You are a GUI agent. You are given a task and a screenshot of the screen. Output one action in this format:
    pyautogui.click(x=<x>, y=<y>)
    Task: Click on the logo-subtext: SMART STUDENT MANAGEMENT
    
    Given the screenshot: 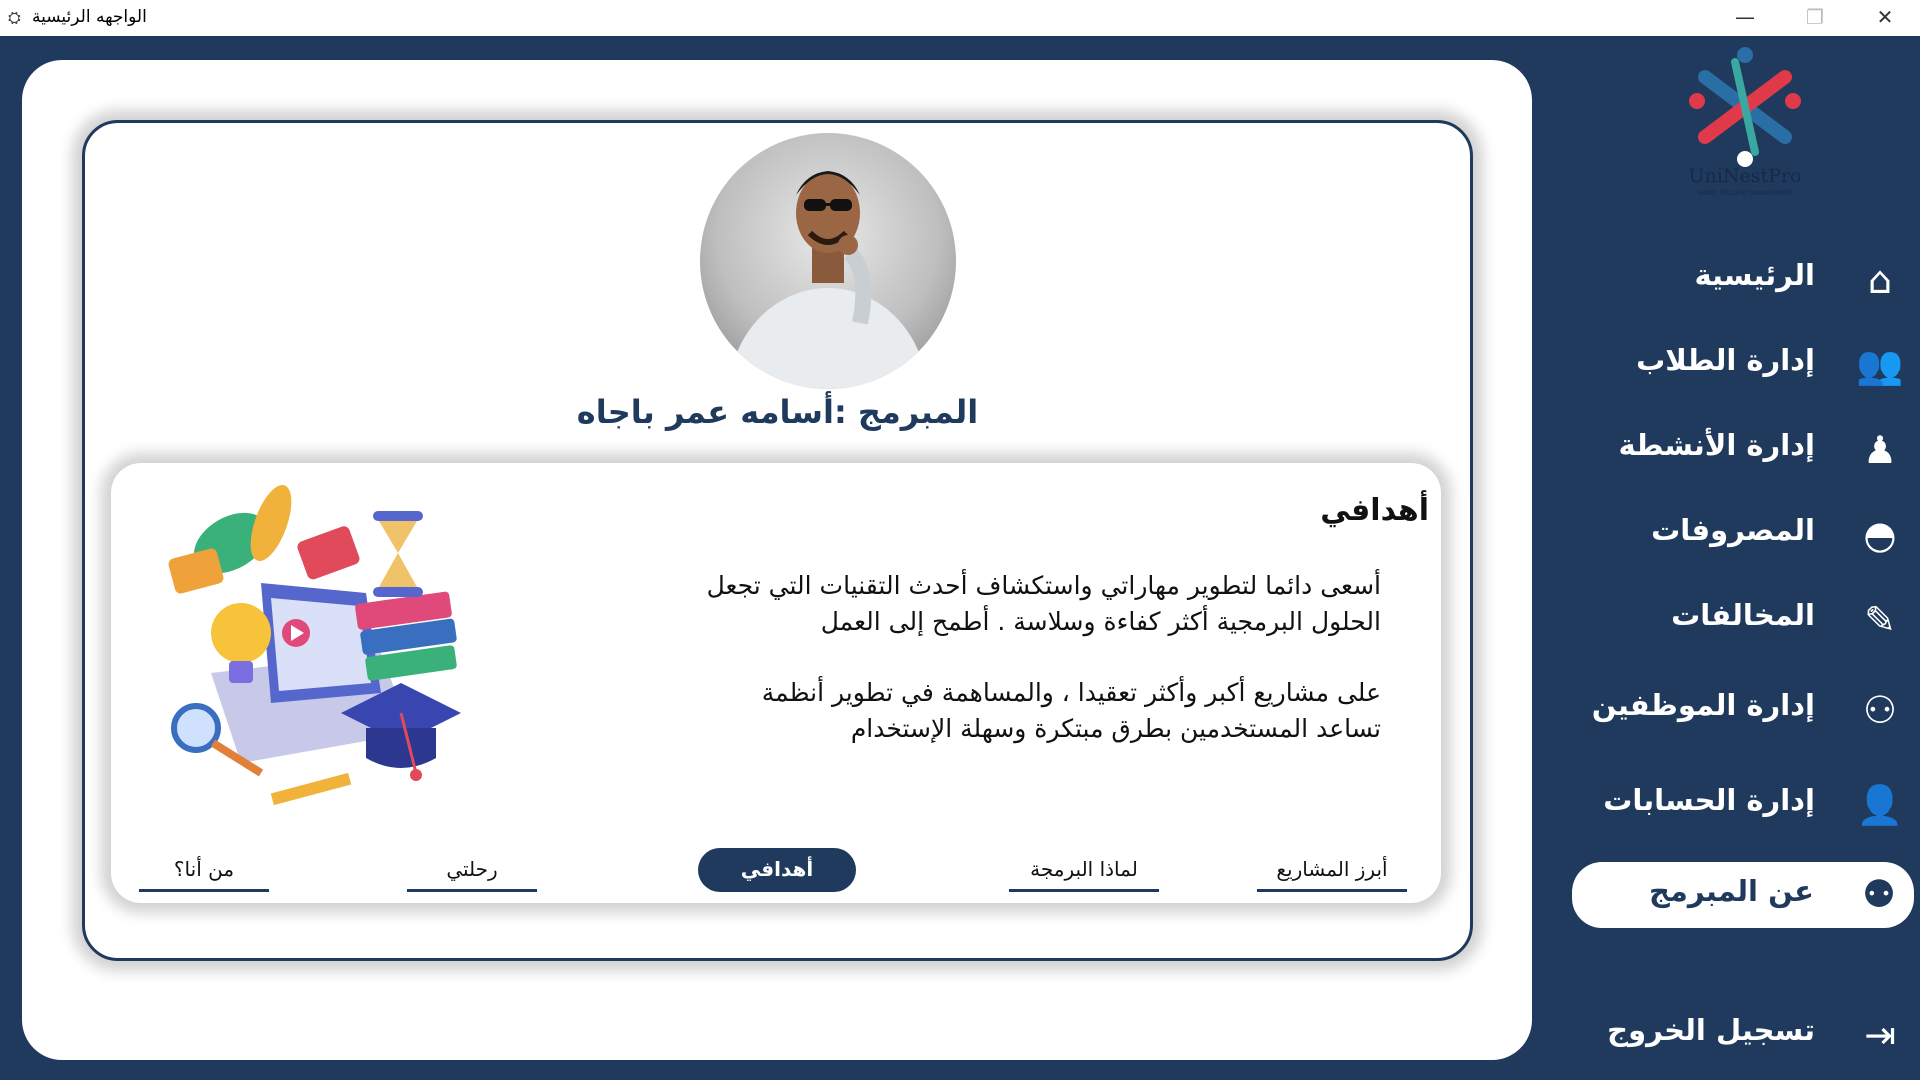 What is the action you would take?
    pyautogui.click(x=1745, y=193)
    